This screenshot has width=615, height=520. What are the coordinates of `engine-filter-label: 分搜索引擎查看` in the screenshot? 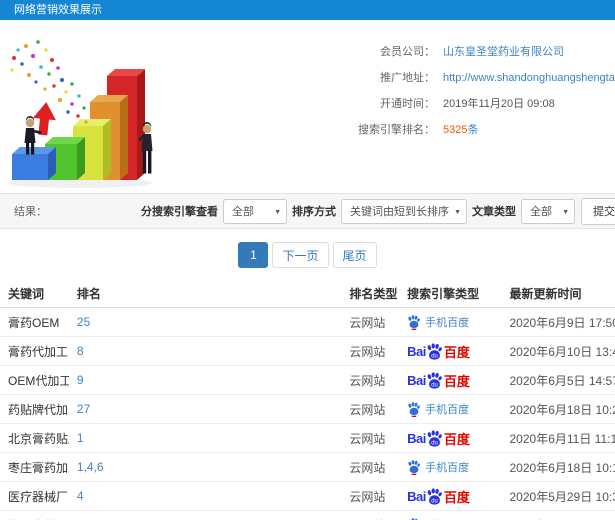 It's located at (179, 212).